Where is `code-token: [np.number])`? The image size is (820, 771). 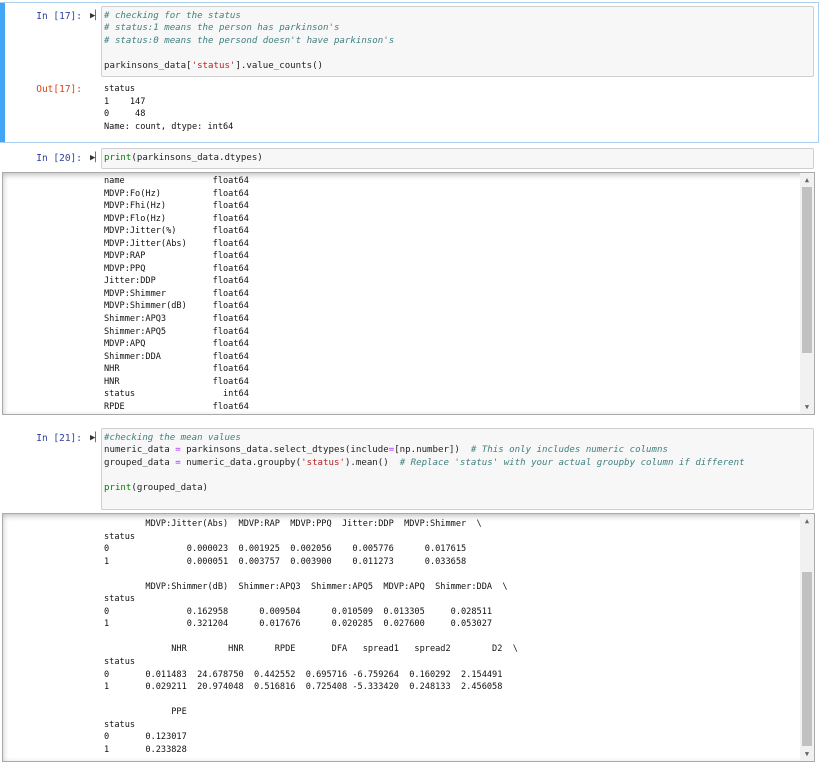 code-token: [np.number]) is located at coordinates (432, 450).